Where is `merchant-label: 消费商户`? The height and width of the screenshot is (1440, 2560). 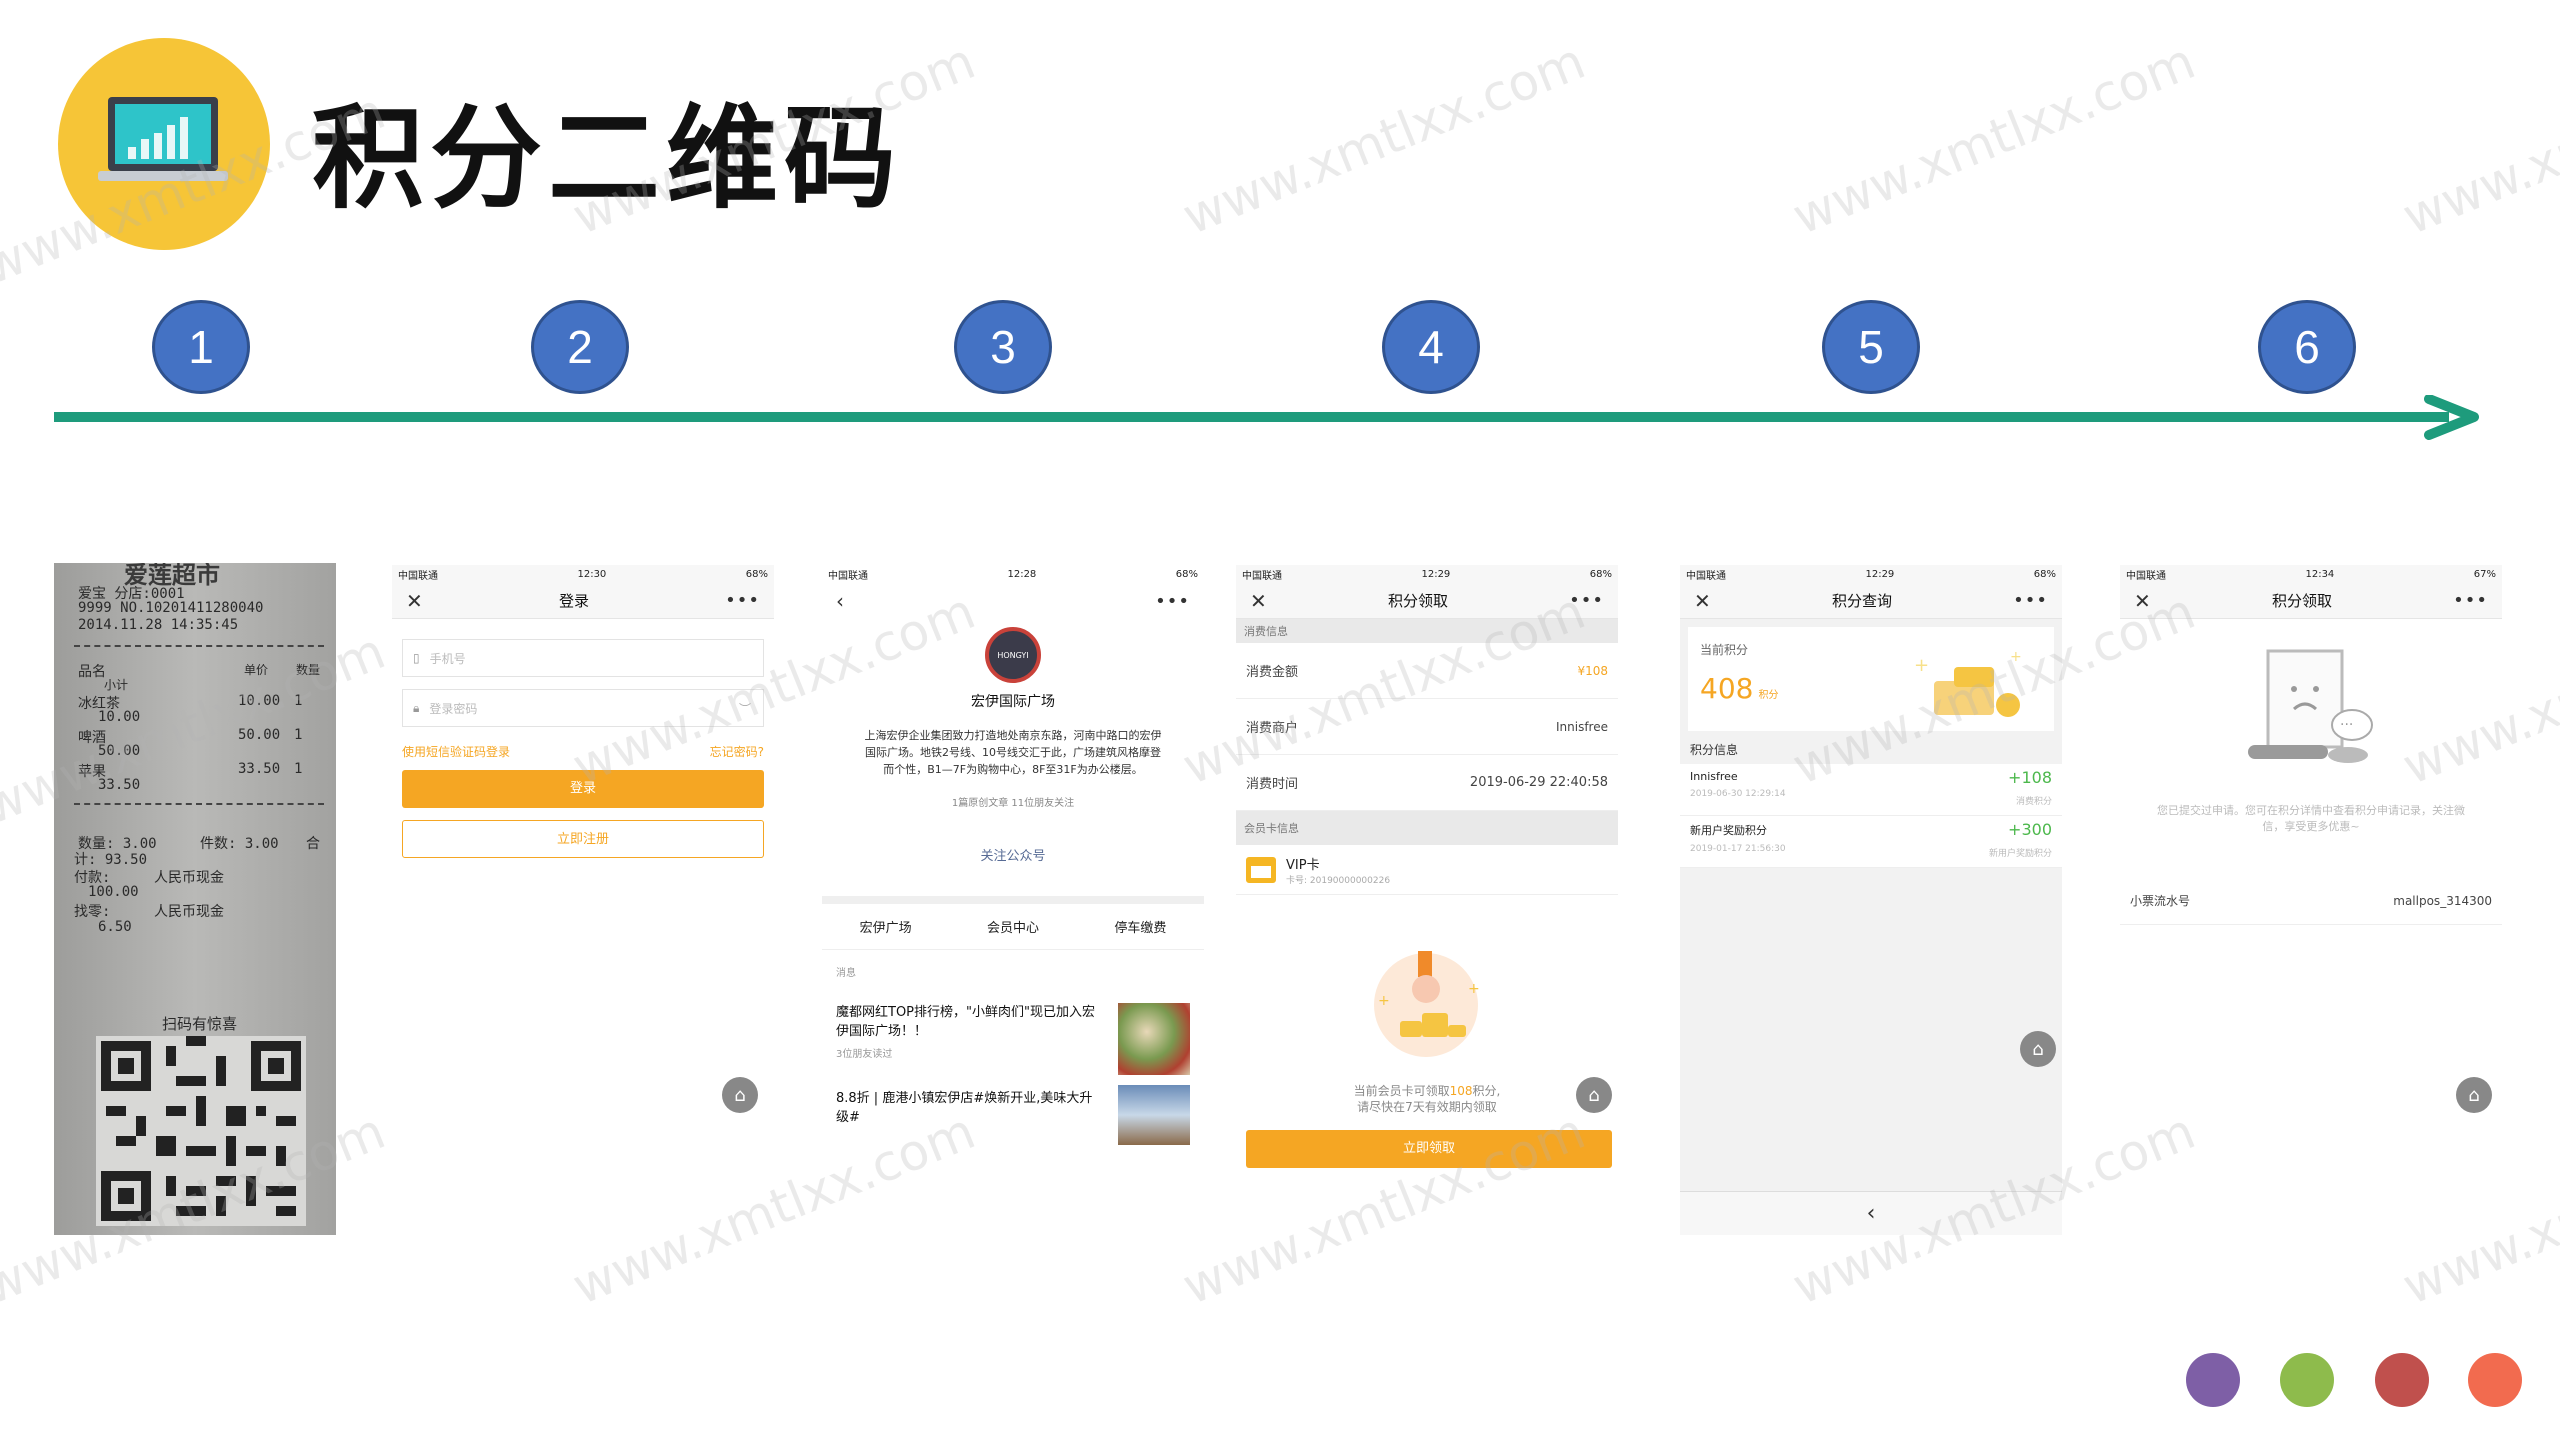
merchant-label: 消费商户 is located at coordinates (1272, 728).